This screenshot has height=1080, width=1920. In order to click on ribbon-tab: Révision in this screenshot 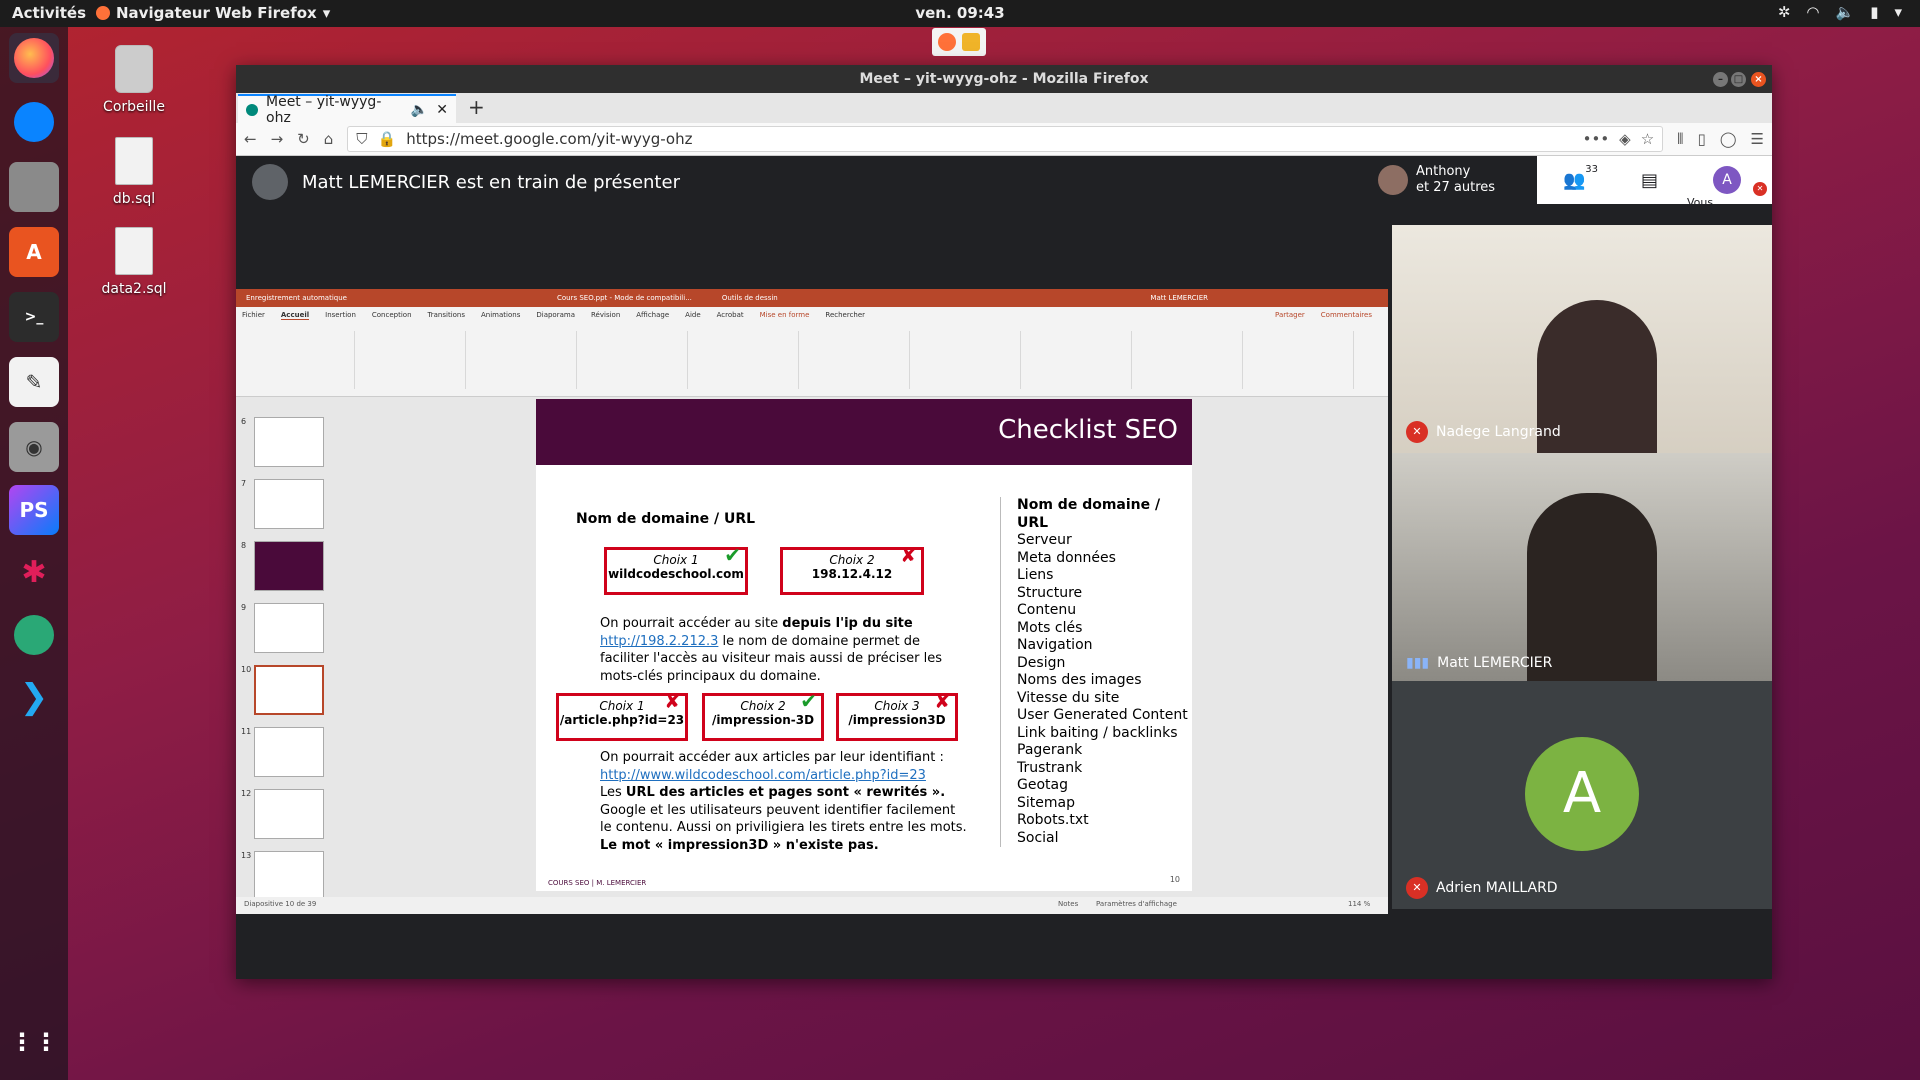, I will do `click(606, 315)`.